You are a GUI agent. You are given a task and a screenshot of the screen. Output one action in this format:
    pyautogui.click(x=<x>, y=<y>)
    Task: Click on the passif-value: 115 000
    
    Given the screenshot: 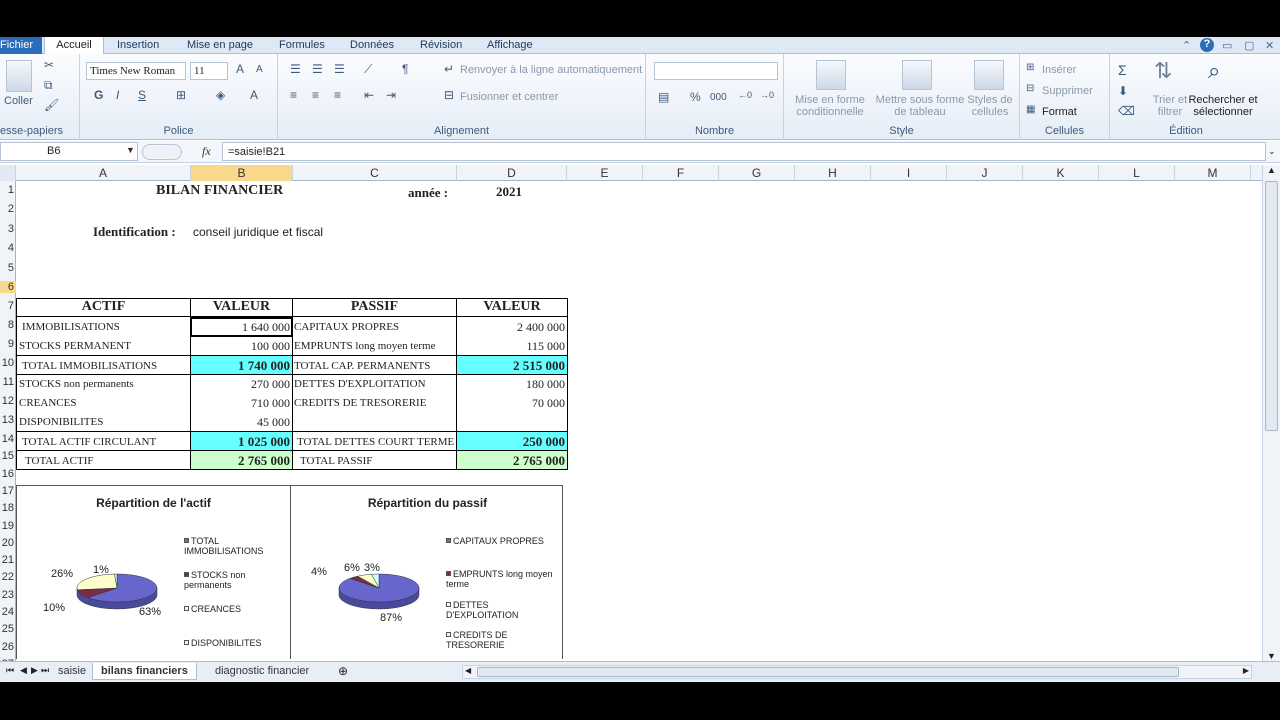 What is the action you would take?
    pyautogui.click(x=512, y=345)
    